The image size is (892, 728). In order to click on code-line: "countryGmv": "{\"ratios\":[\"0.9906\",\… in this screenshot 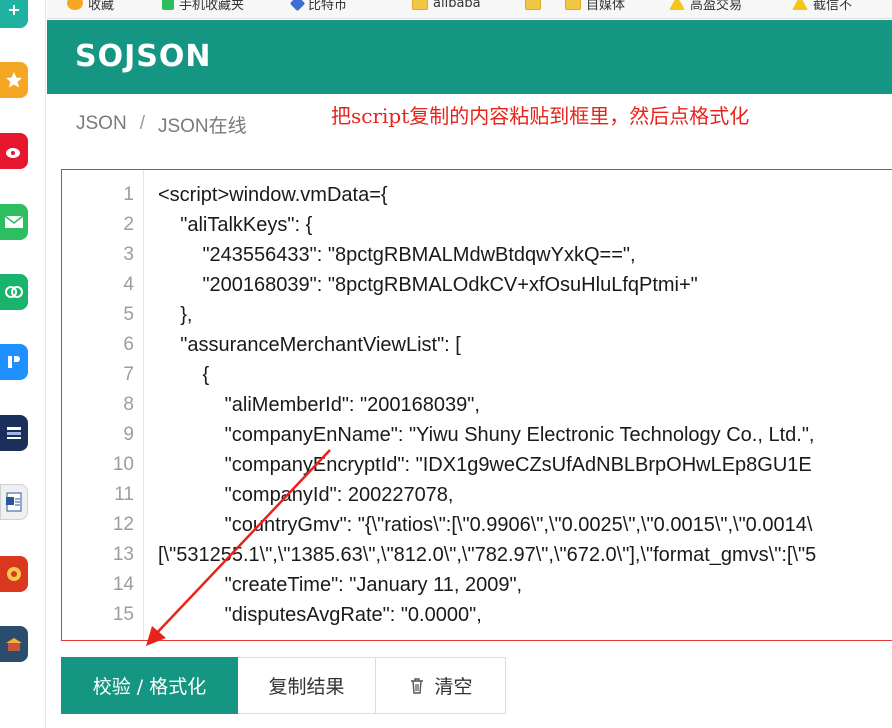, I will do `click(485, 525)`.